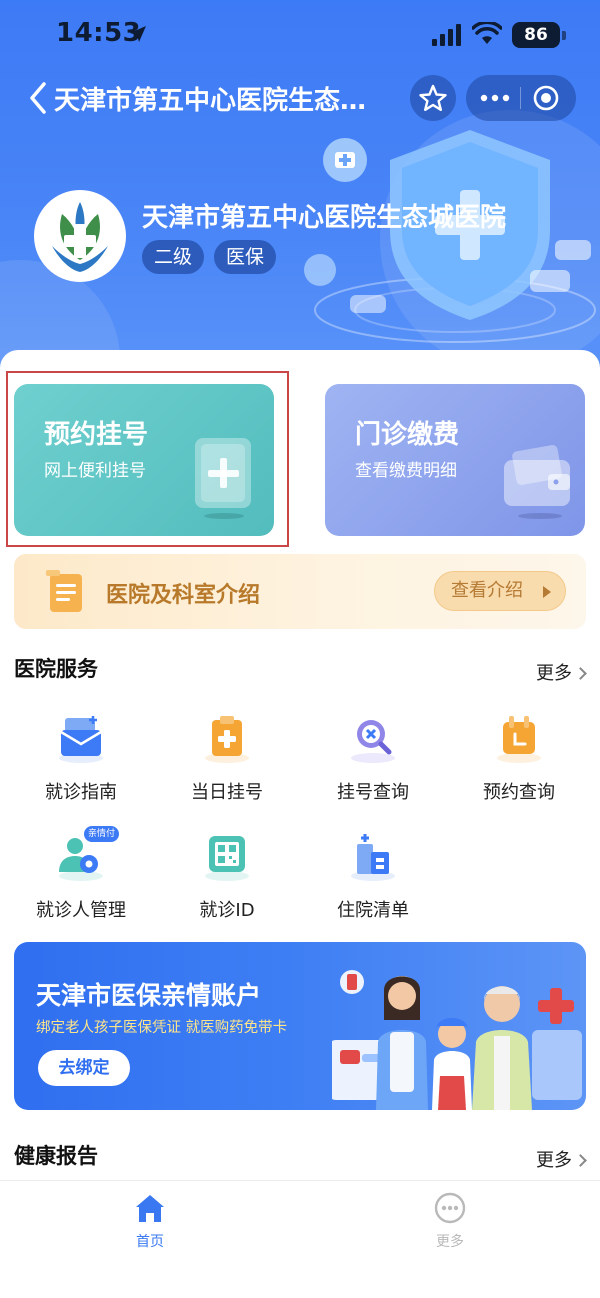  What do you see at coordinates (227, 739) in the screenshot?
I see `clipboard-plus-icon` at bounding box center [227, 739].